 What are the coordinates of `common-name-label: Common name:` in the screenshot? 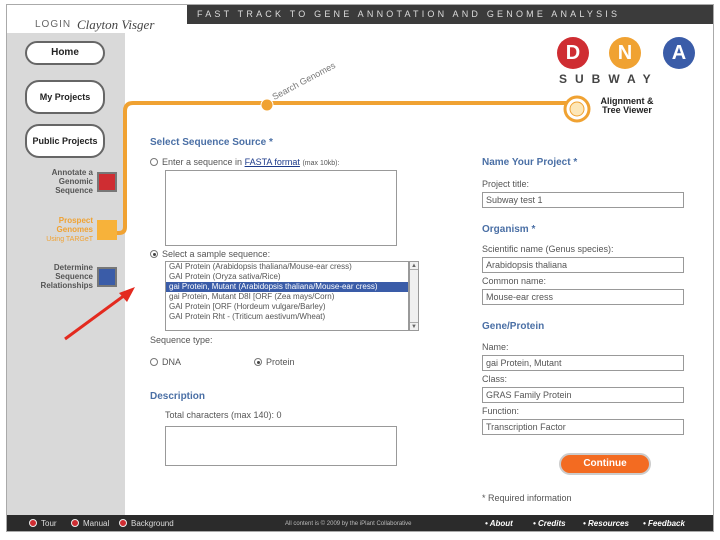 It's located at (514, 281).